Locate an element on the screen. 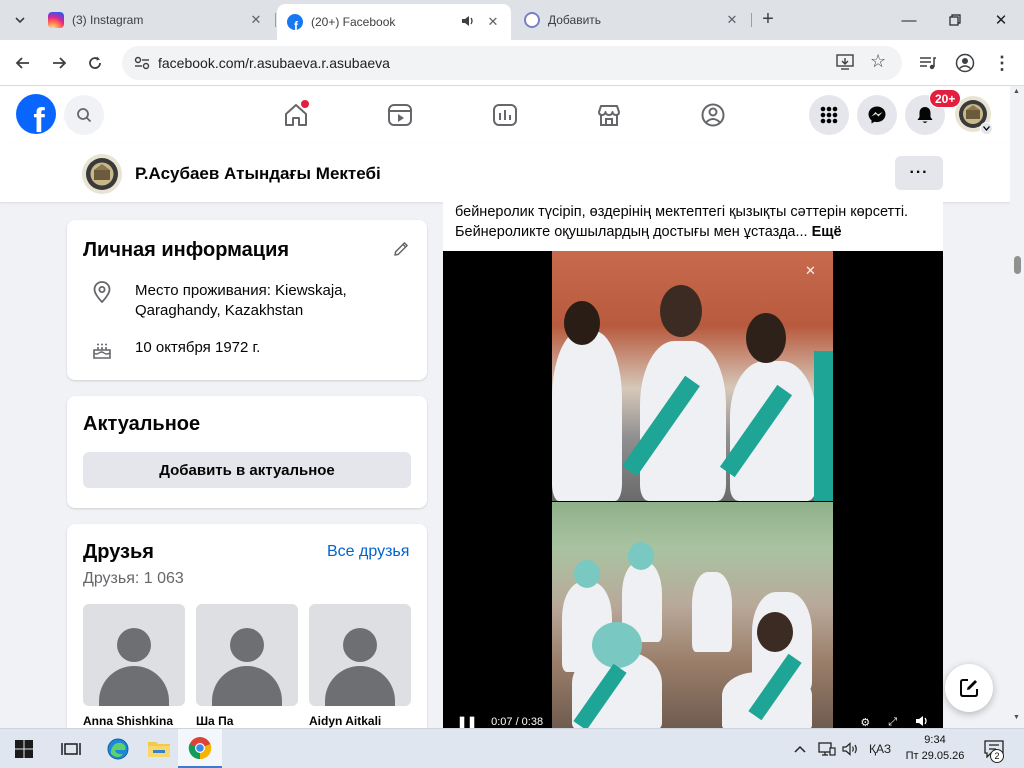 This screenshot has height=768, width=1024. instagram-icon is located at coordinates (56, 20).